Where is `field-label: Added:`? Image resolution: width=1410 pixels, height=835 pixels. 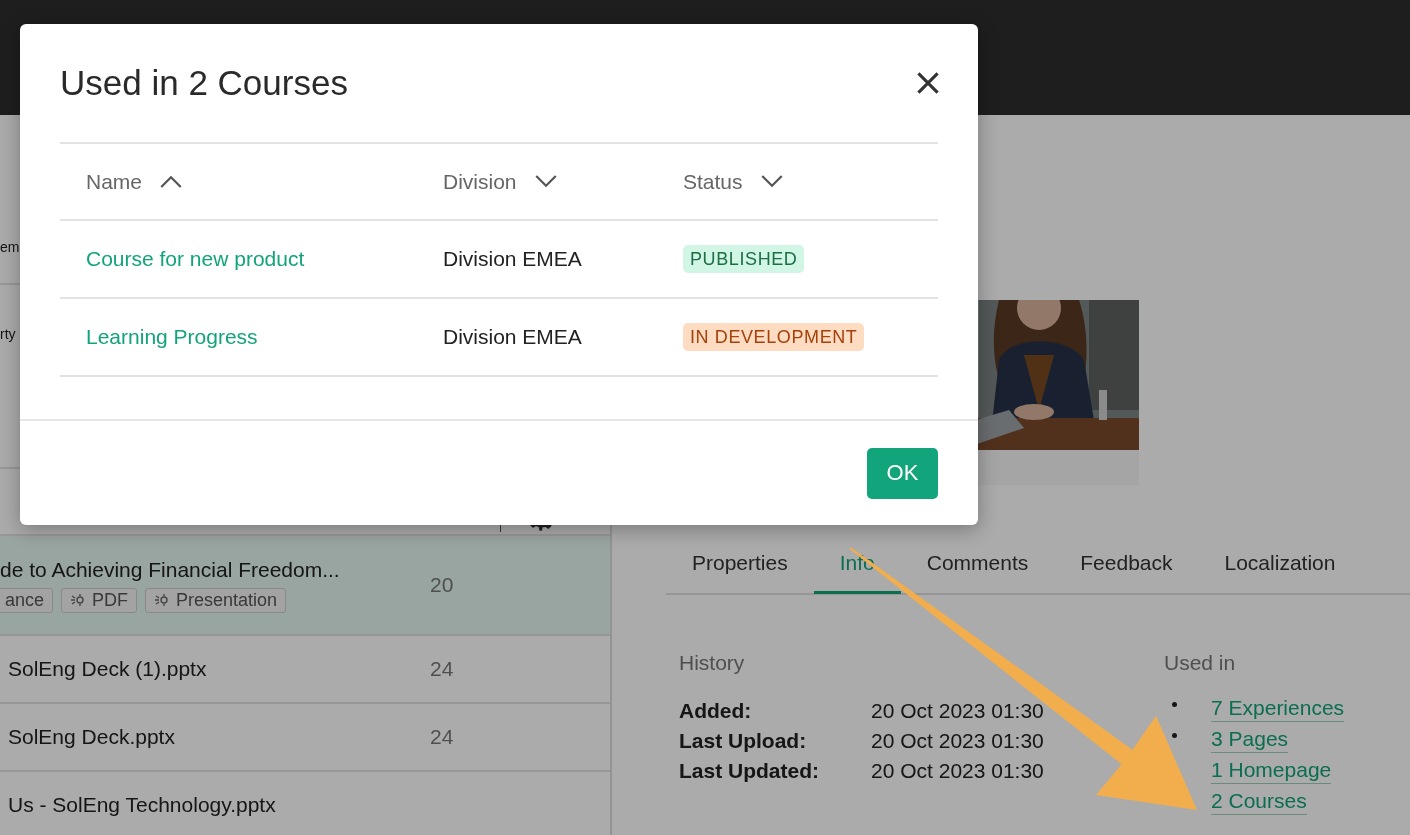 field-label: Added: is located at coordinates (716, 711).